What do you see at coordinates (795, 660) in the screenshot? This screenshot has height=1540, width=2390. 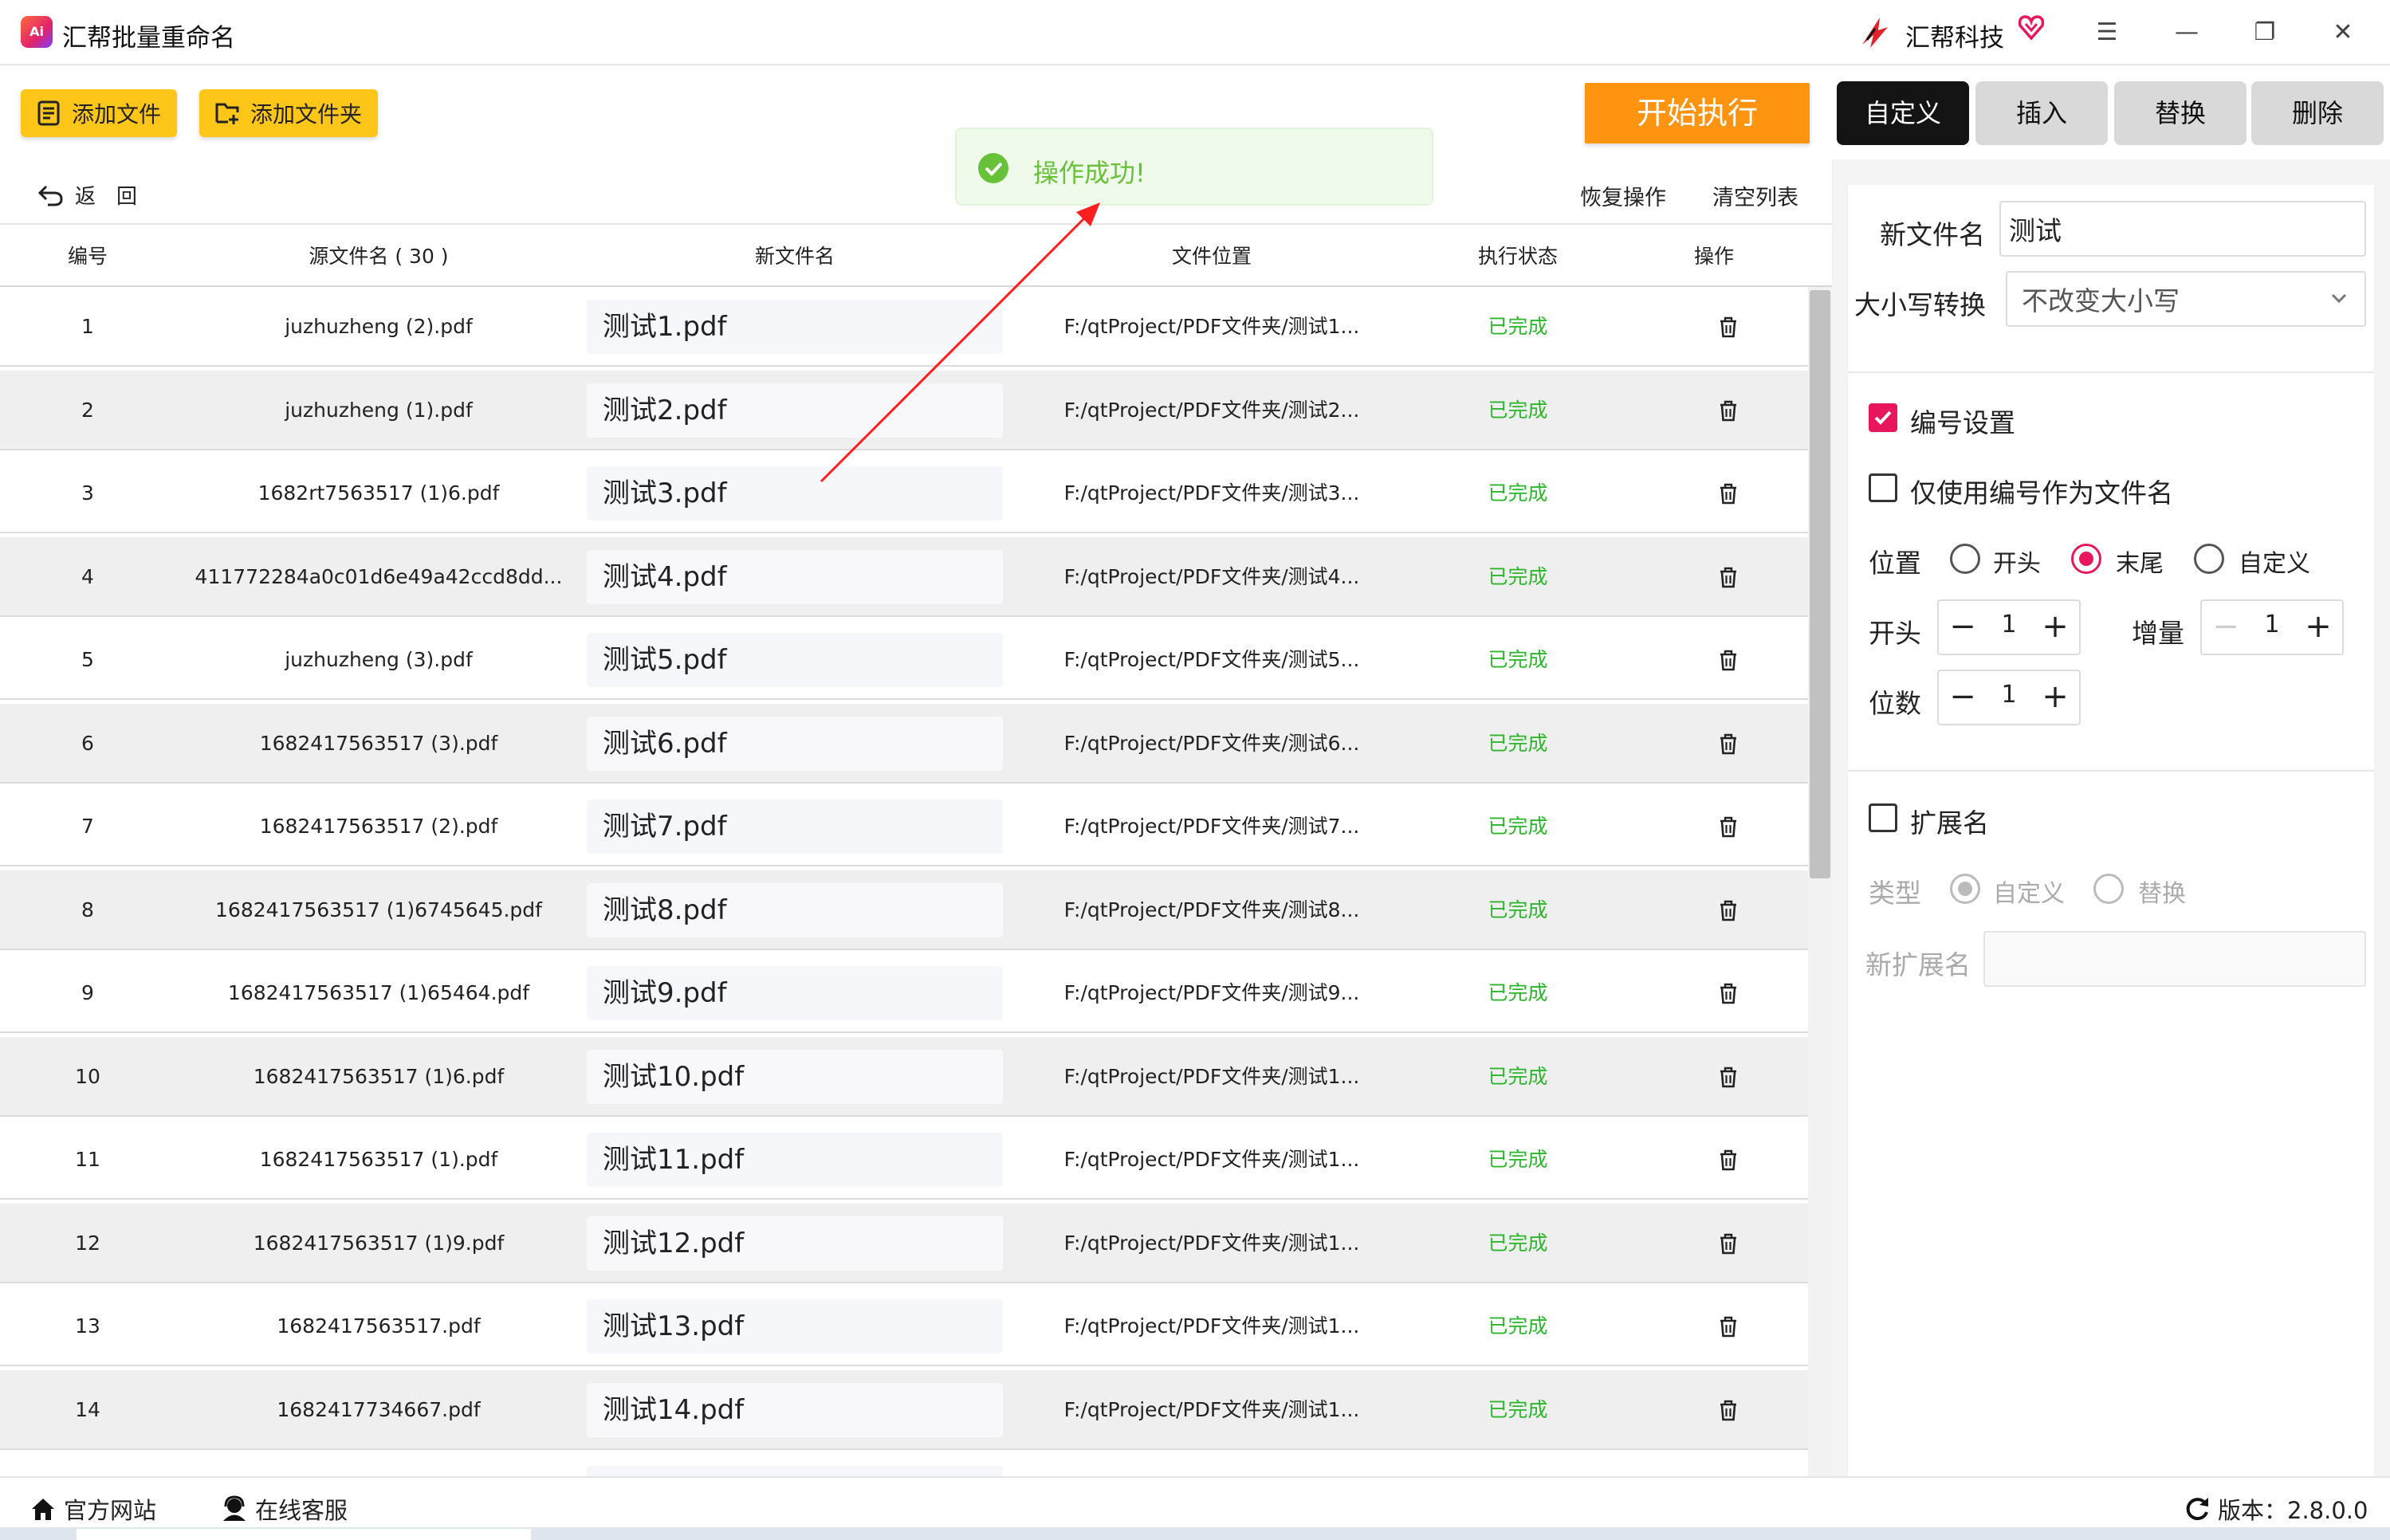 I see `row-new-name: 测试5.pdf` at bounding box center [795, 660].